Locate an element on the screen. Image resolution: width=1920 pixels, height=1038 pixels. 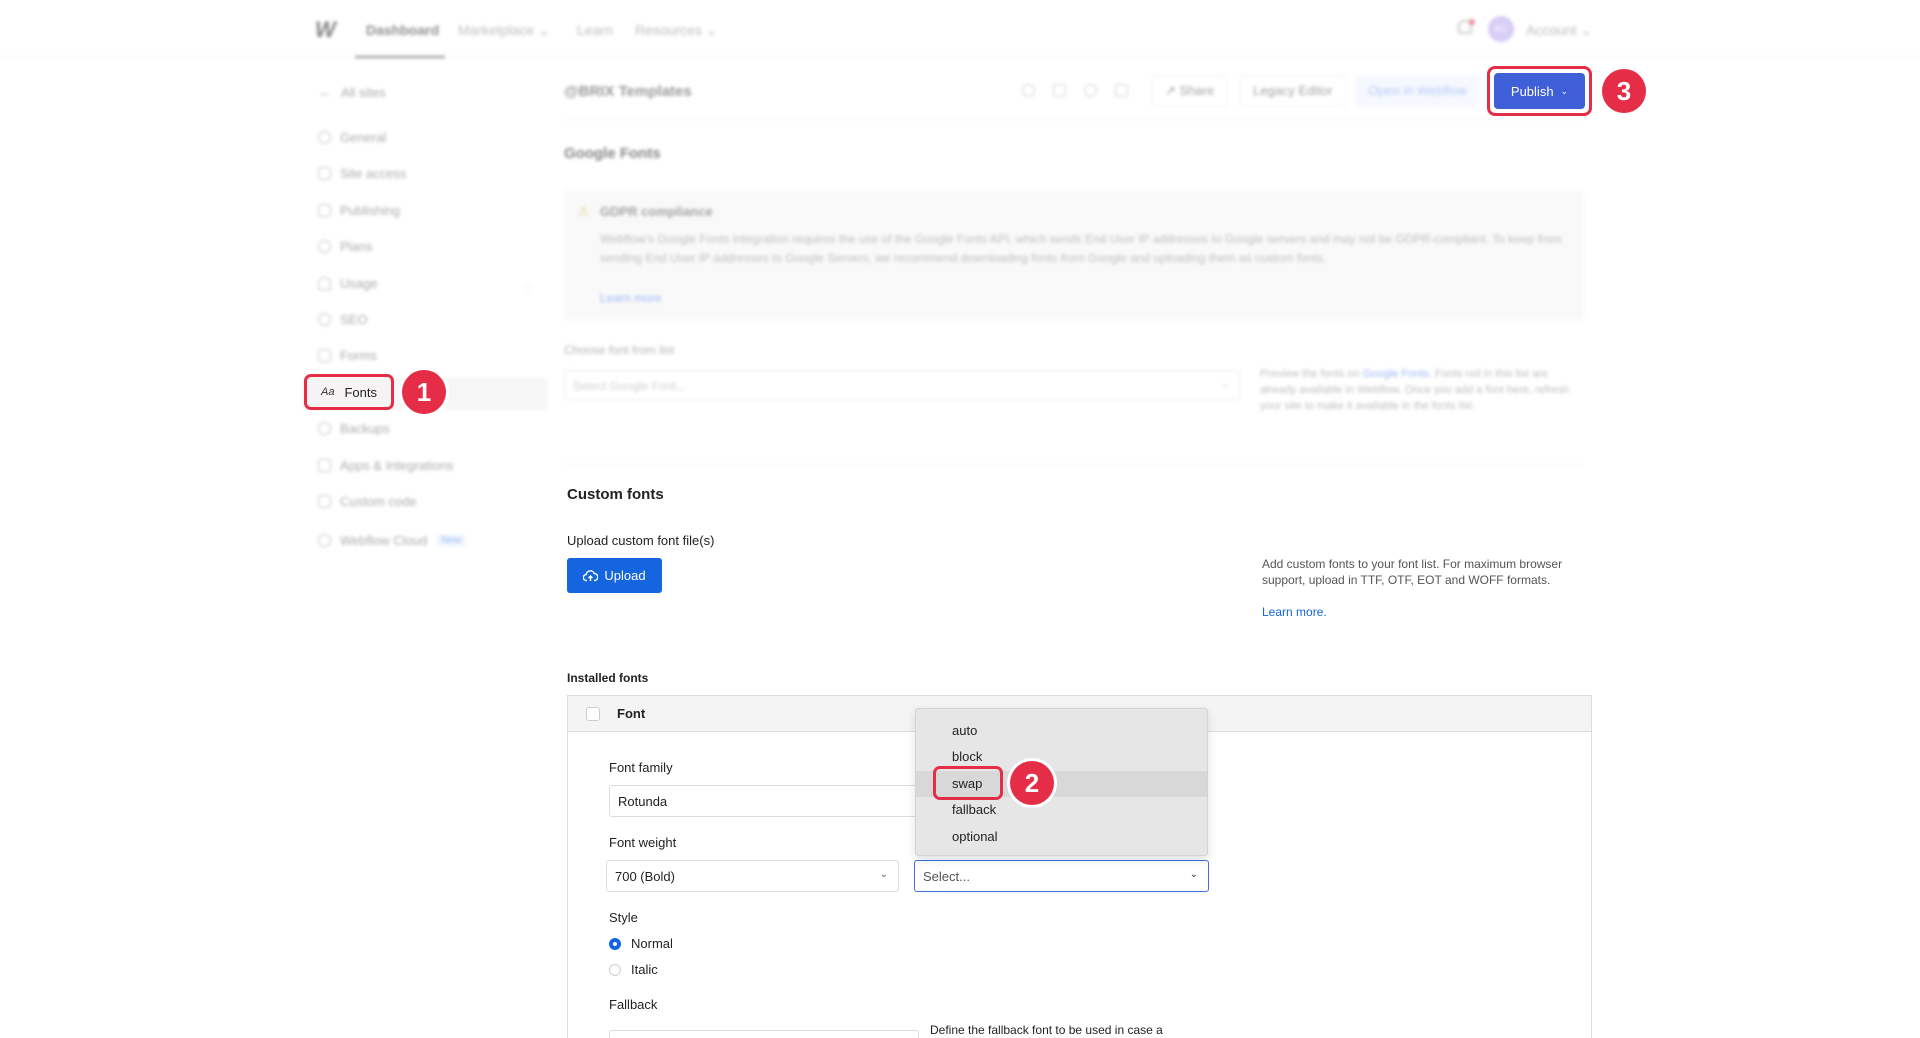
step-marker-2: 2 is located at coordinates (1032, 783).